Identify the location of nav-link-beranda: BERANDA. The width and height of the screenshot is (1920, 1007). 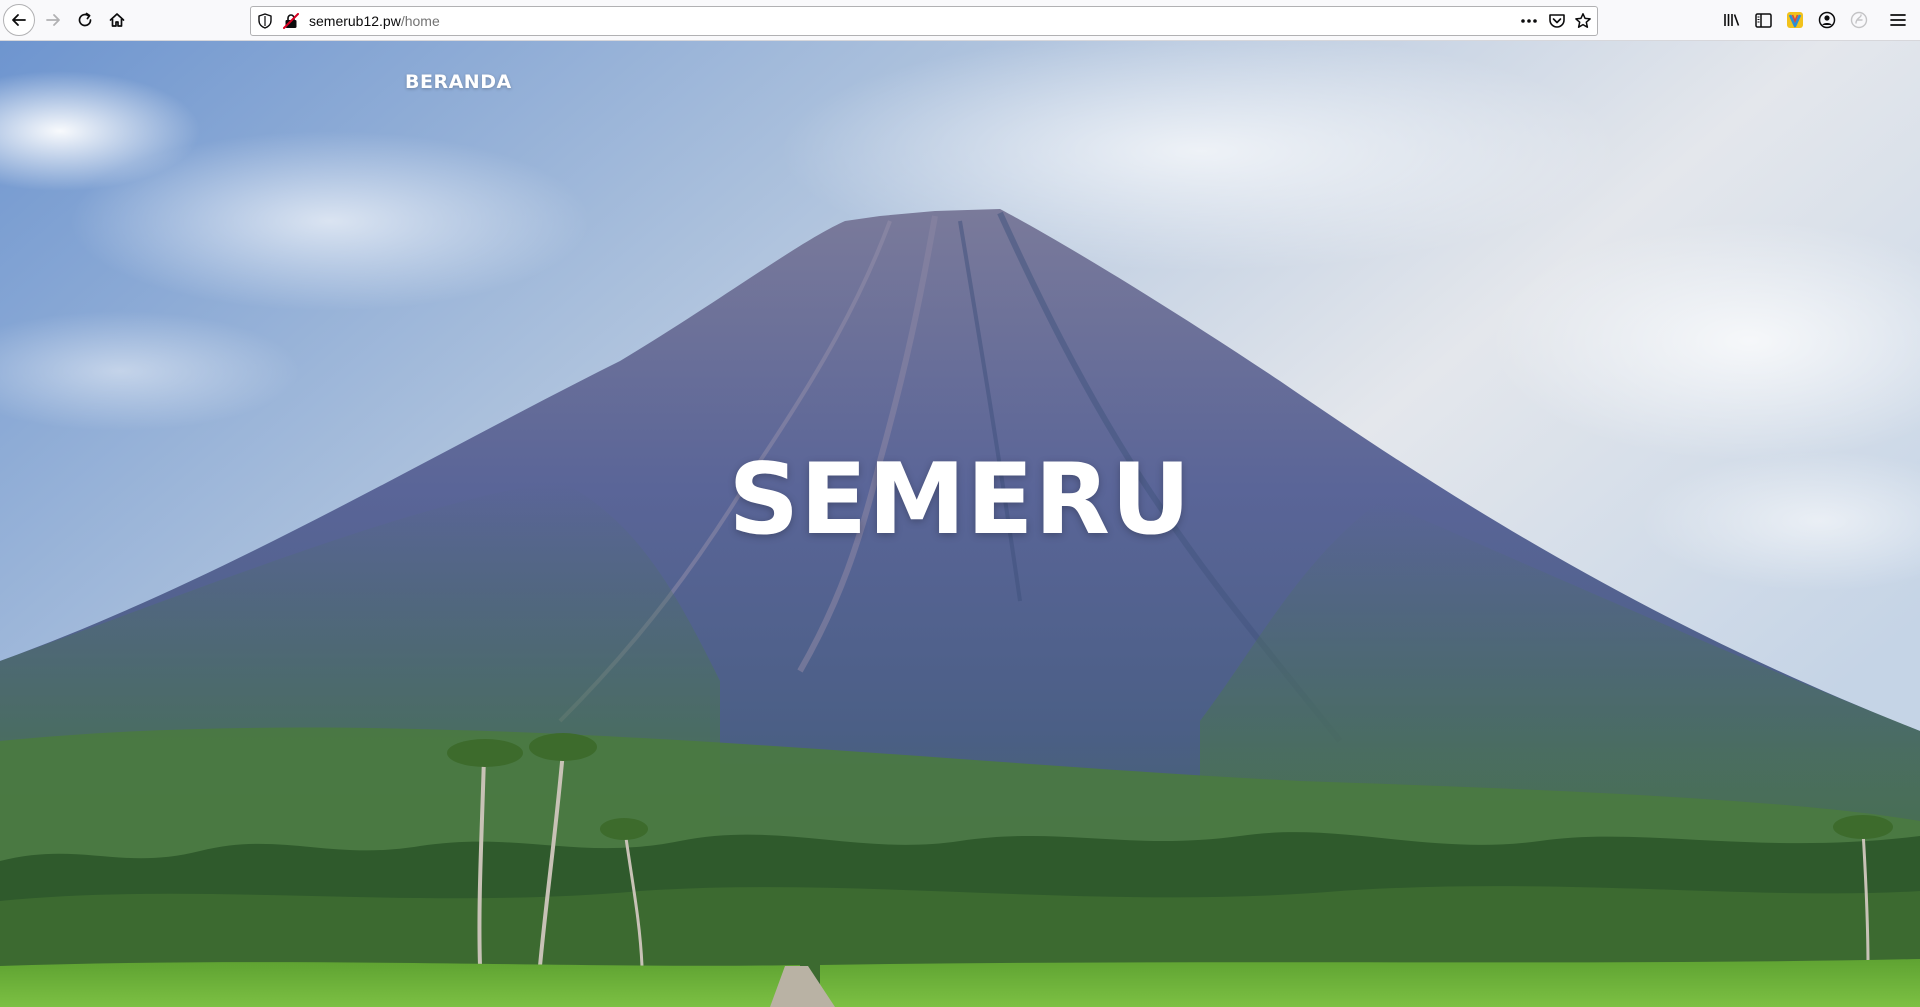
(458, 82).